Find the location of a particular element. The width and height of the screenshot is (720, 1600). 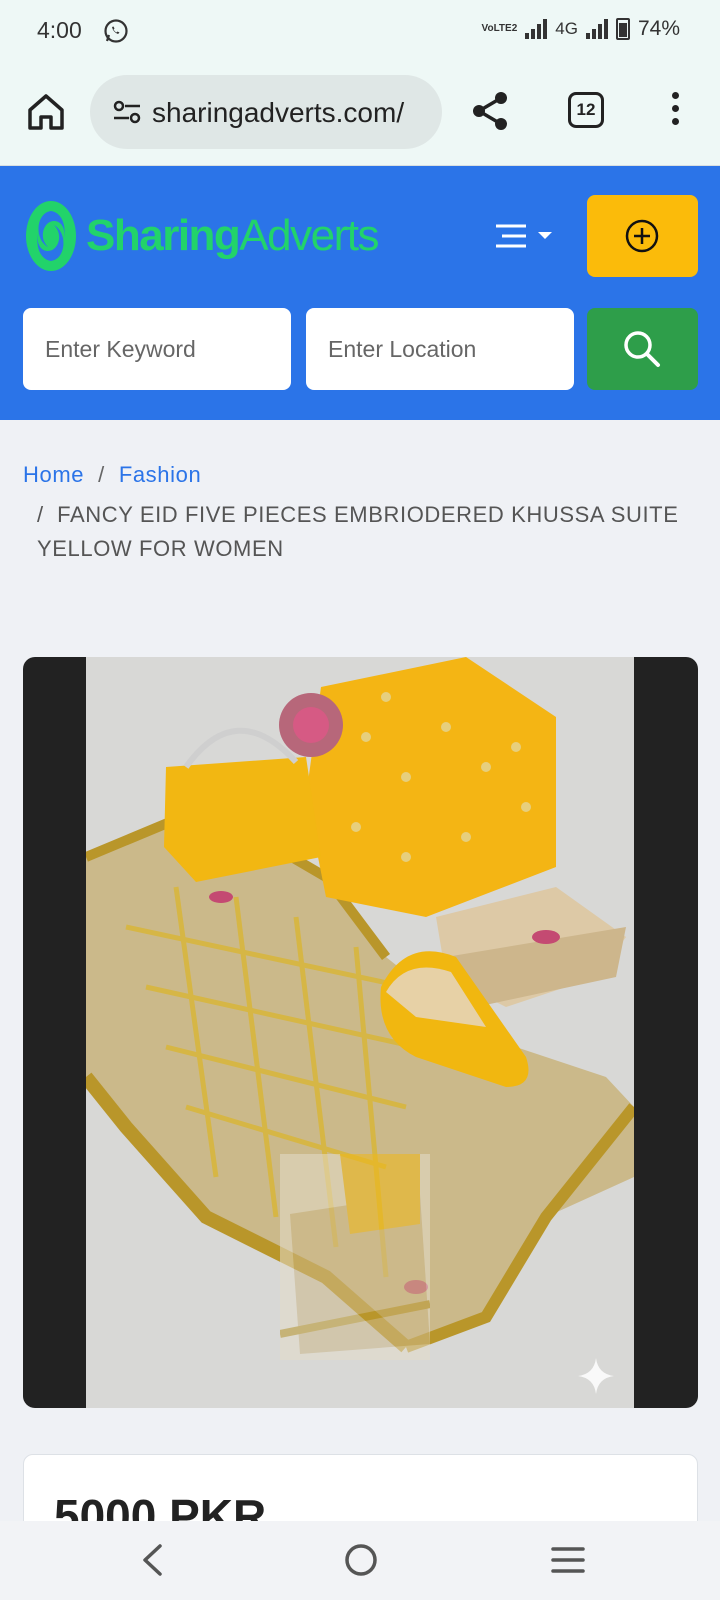

breadcrumb-home-link: Home is located at coordinates (53, 474).